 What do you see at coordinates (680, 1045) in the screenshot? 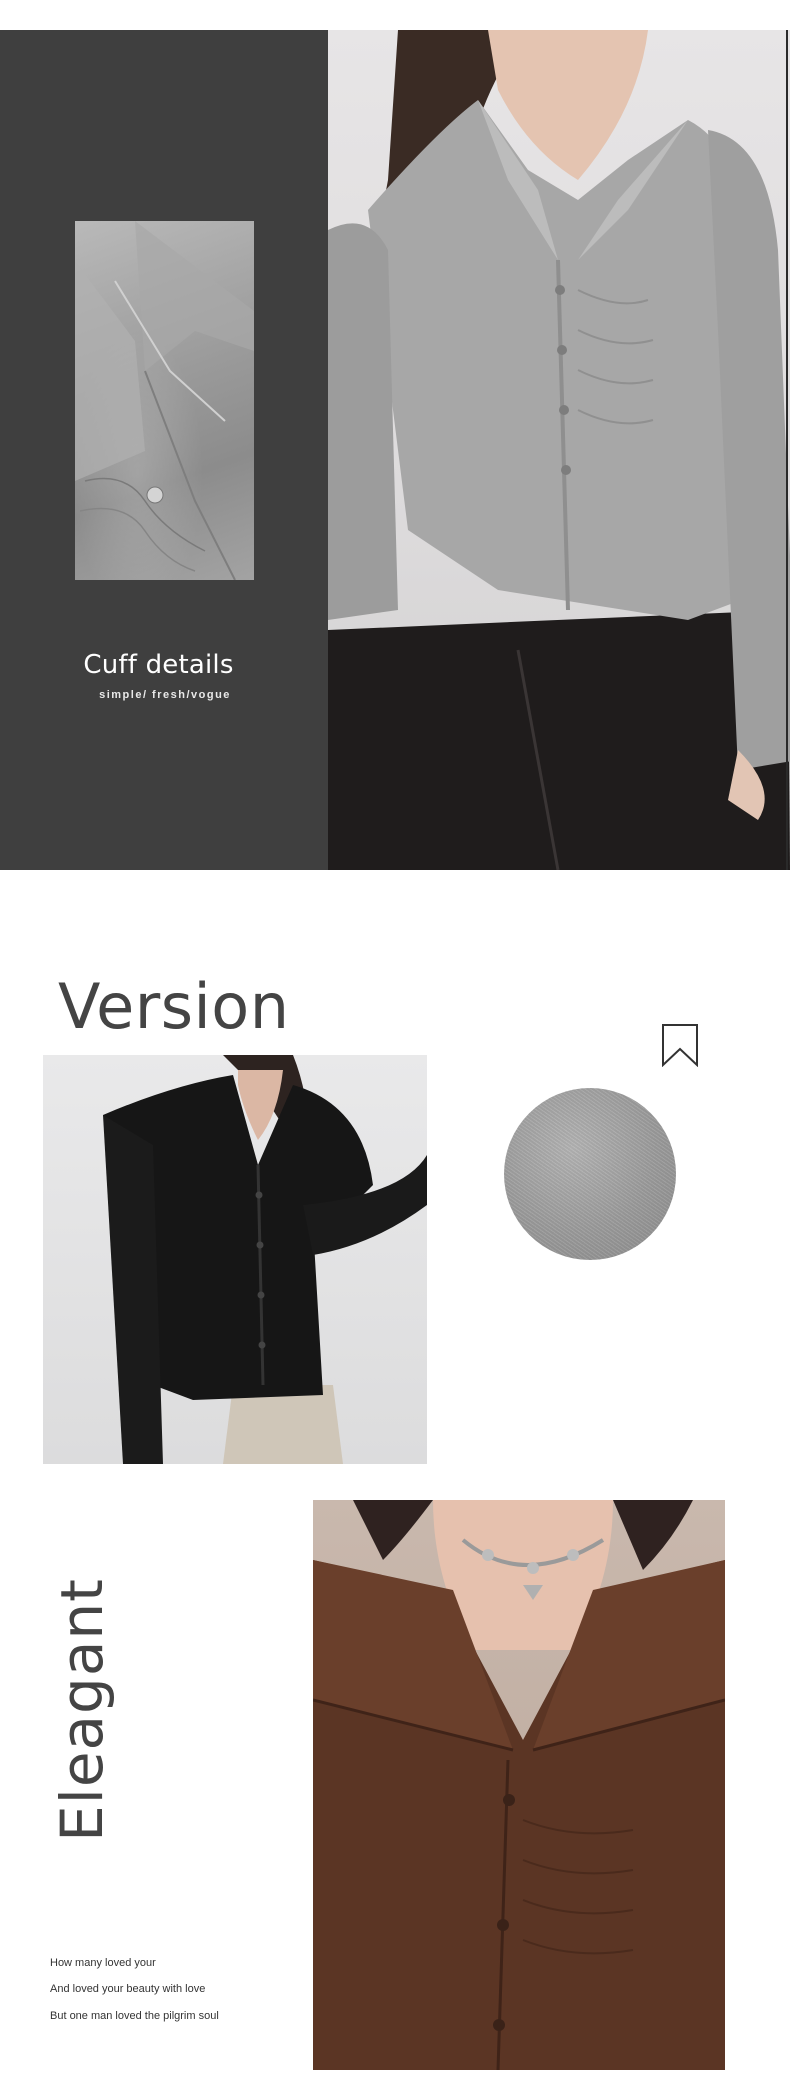
I see `bookmark-icon` at bounding box center [680, 1045].